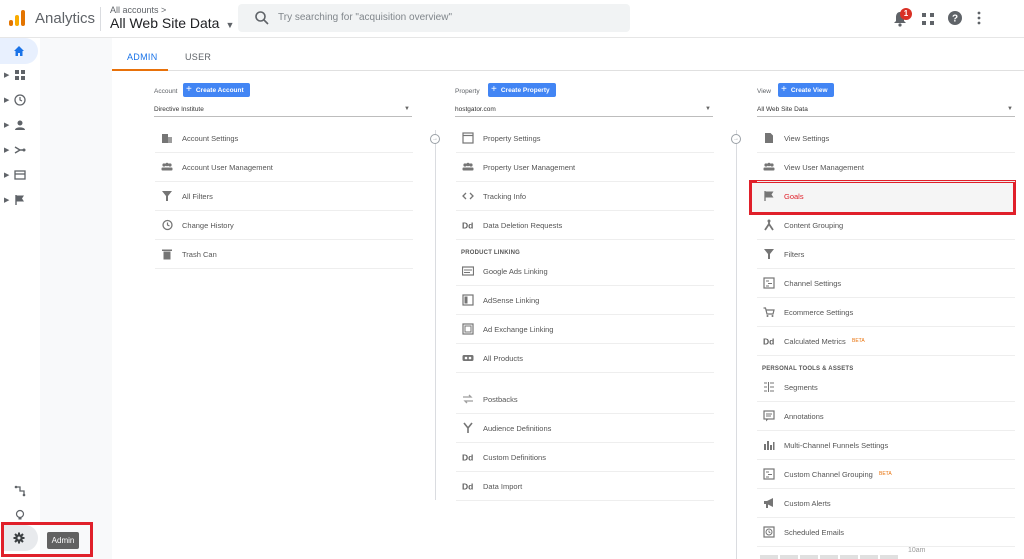  Describe the element at coordinates (19, 492) in the screenshot. I see `nav-attribution` at that location.